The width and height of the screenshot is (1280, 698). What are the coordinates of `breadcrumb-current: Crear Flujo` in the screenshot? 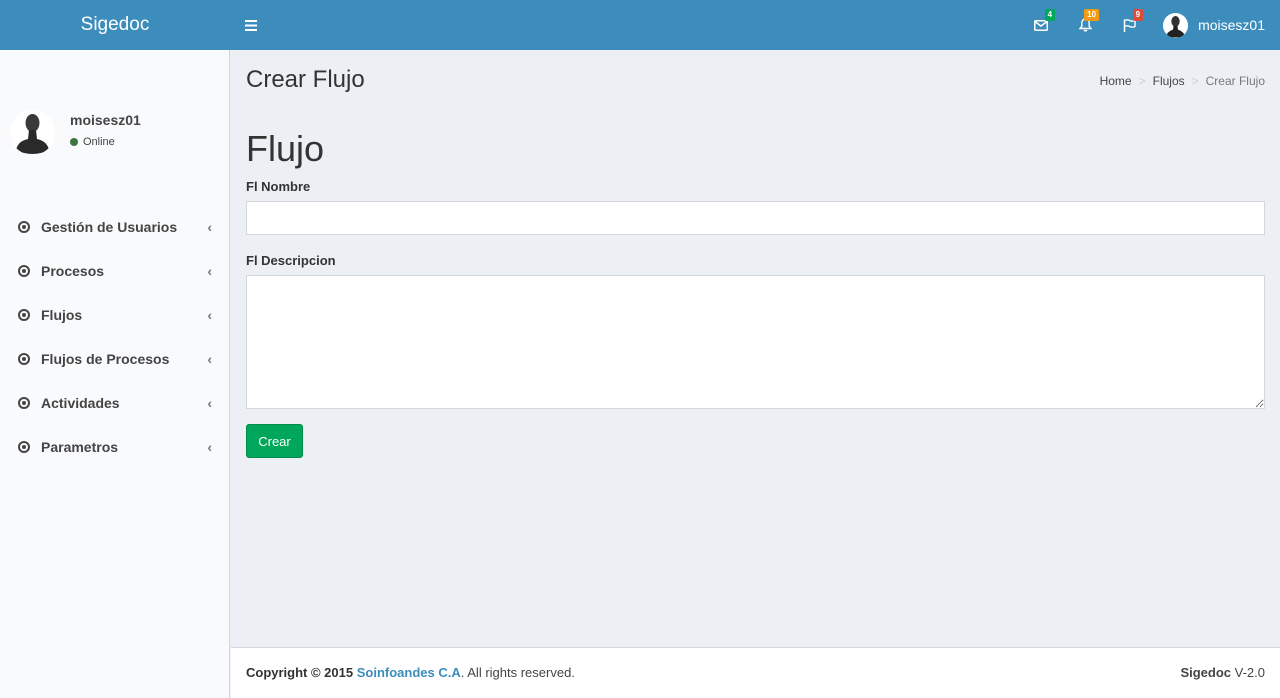 It's located at (1235, 81).